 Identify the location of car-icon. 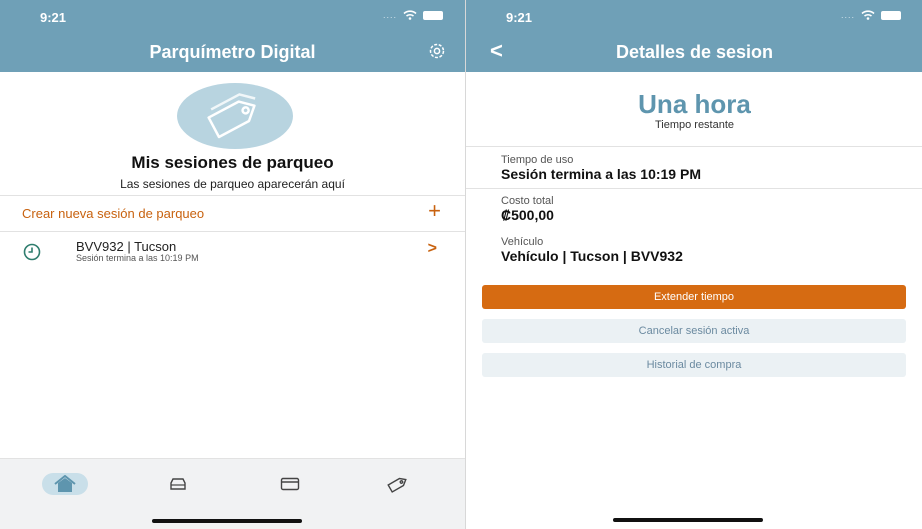
(178, 484).